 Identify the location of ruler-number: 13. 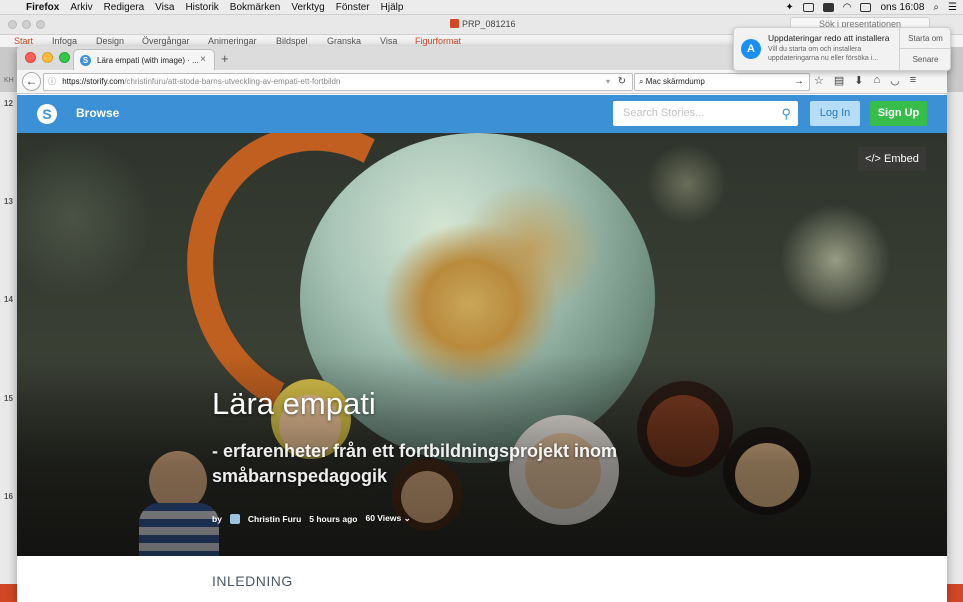
(8, 201).